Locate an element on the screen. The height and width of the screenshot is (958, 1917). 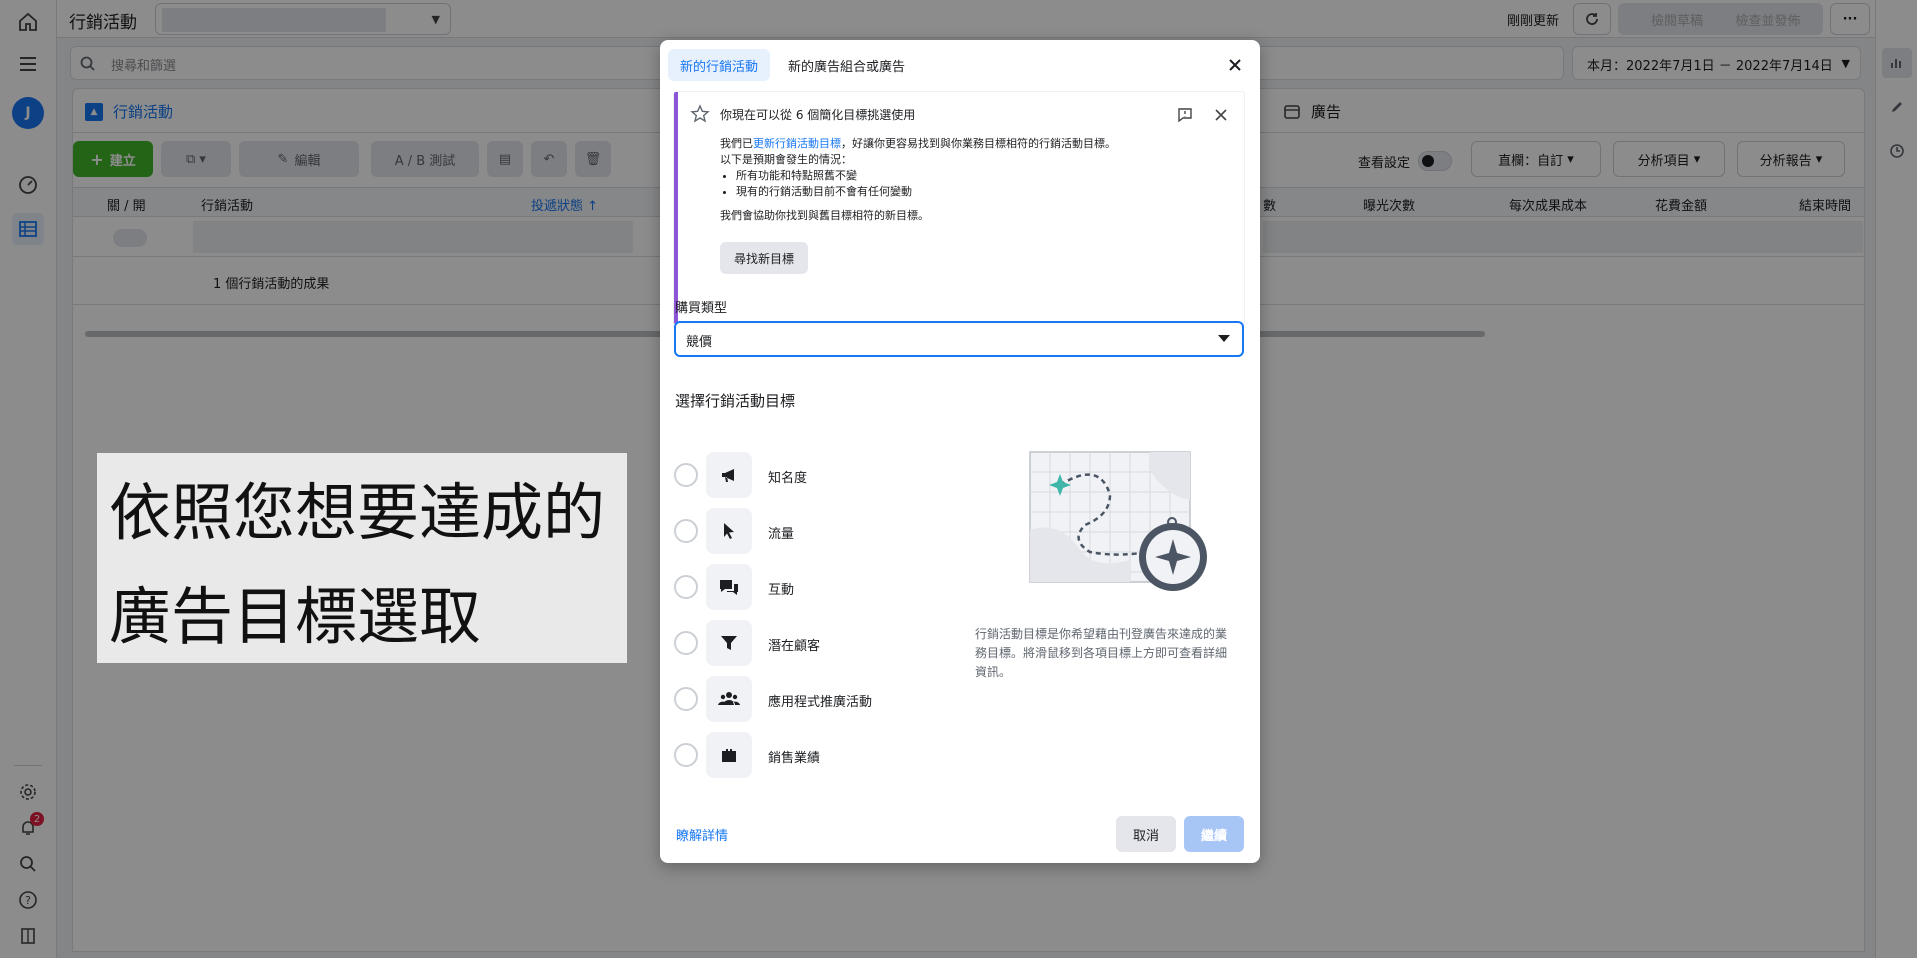
find-new-objective-button: 尋找新目標 is located at coordinates (764, 258).